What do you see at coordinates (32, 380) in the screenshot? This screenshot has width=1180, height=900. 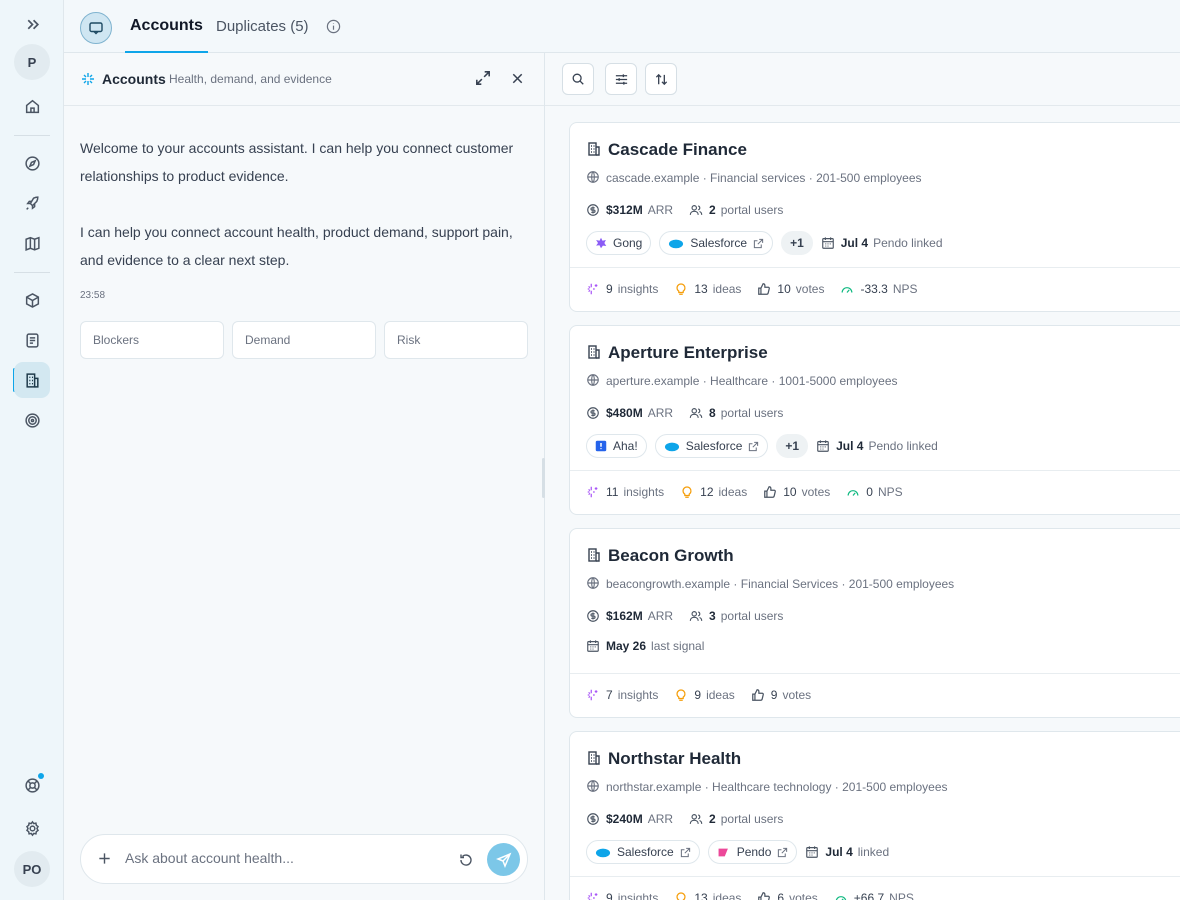 I see `accounts-building-icon` at bounding box center [32, 380].